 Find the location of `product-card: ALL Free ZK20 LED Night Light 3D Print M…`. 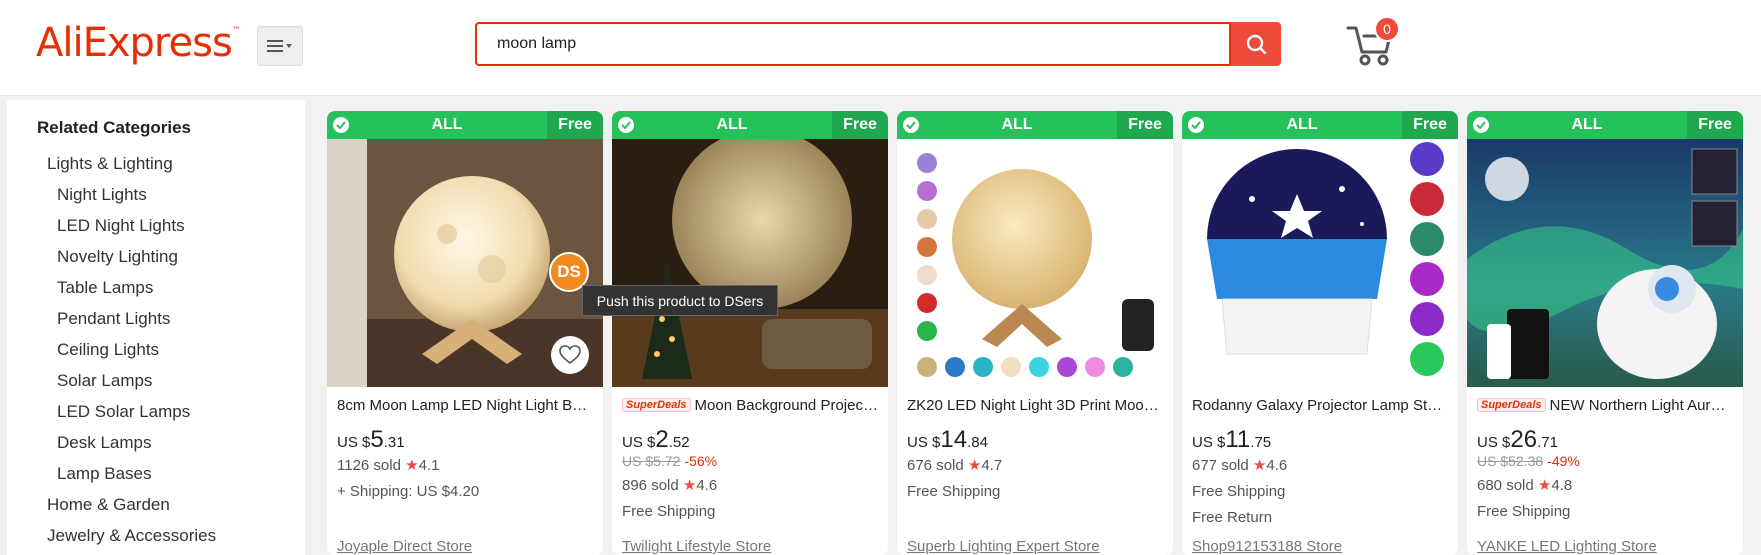

product-card: ALL Free ZK20 LED Night Light 3D Print M… is located at coordinates (1035, 333).